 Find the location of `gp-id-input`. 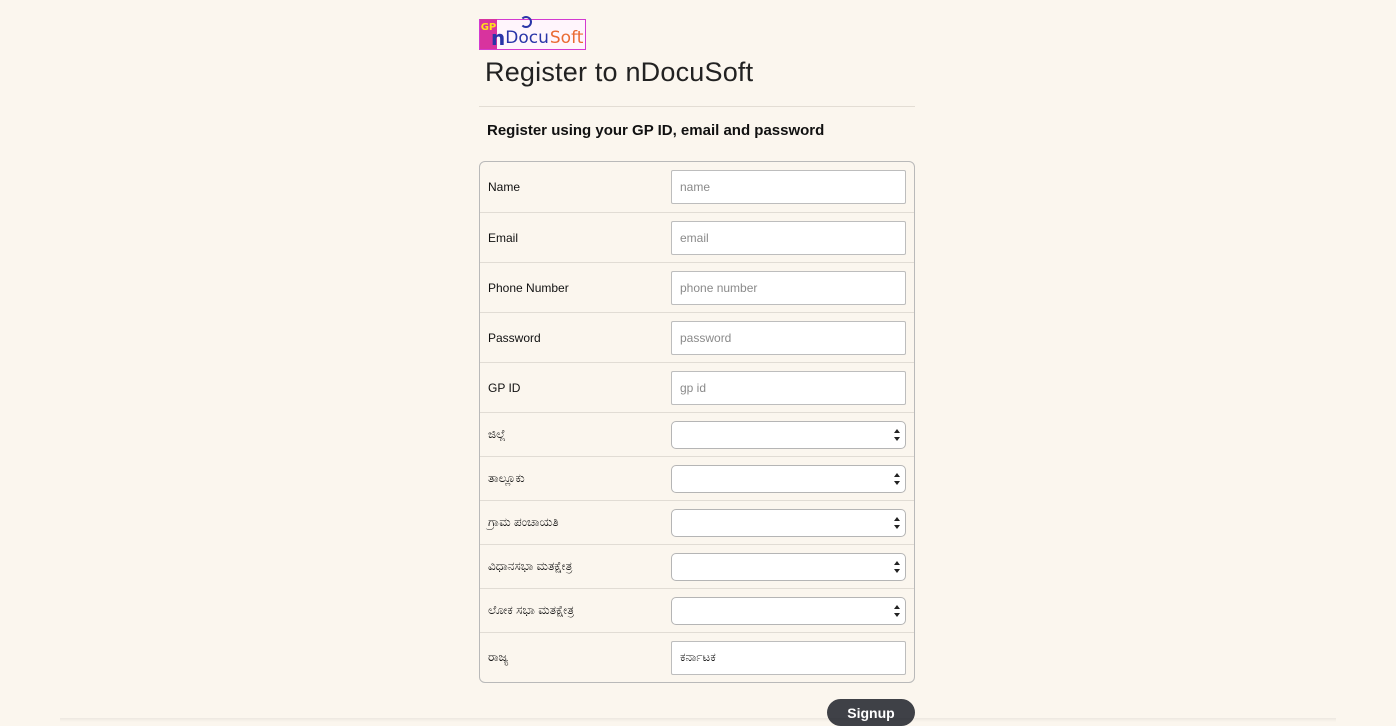

gp-id-input is located at coordinates (788, 387).